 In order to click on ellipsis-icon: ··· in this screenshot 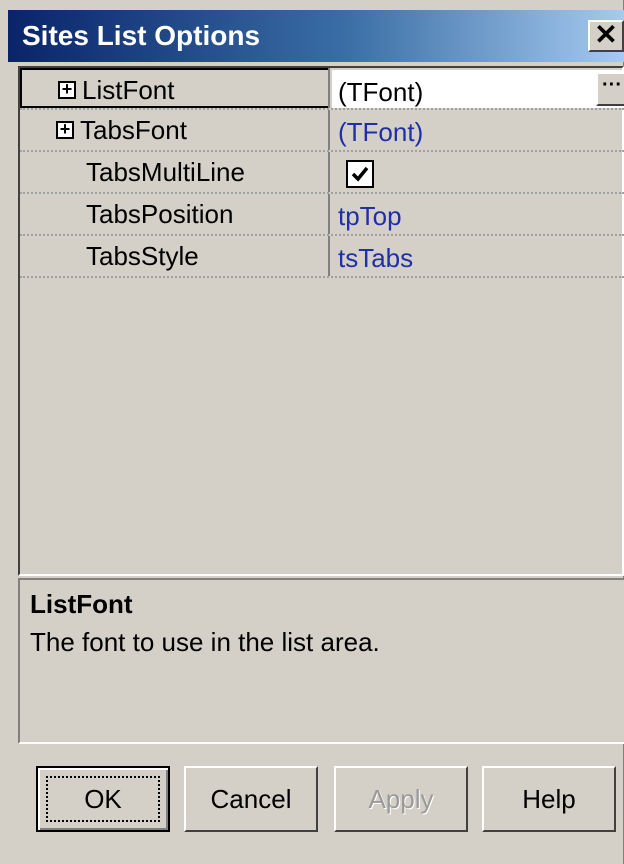, I will do `click(612, 85)`.